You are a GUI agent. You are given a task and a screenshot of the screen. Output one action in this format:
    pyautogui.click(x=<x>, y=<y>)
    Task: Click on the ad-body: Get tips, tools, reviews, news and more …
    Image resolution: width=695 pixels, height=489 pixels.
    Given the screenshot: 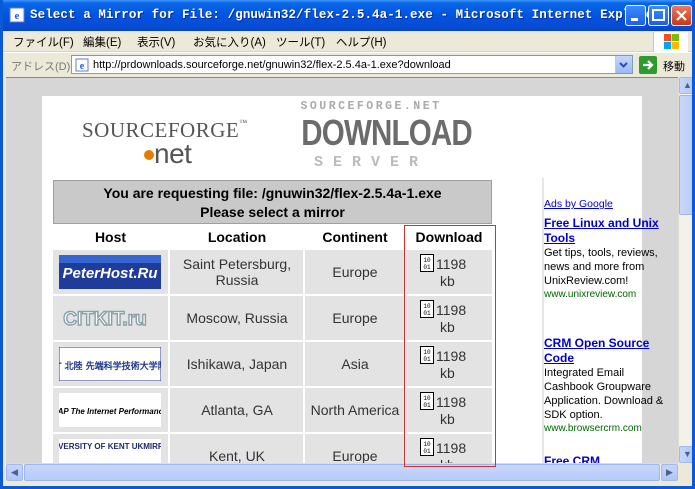 What is the action you would take?
    pyautogui.click(x=601, y=267)
    